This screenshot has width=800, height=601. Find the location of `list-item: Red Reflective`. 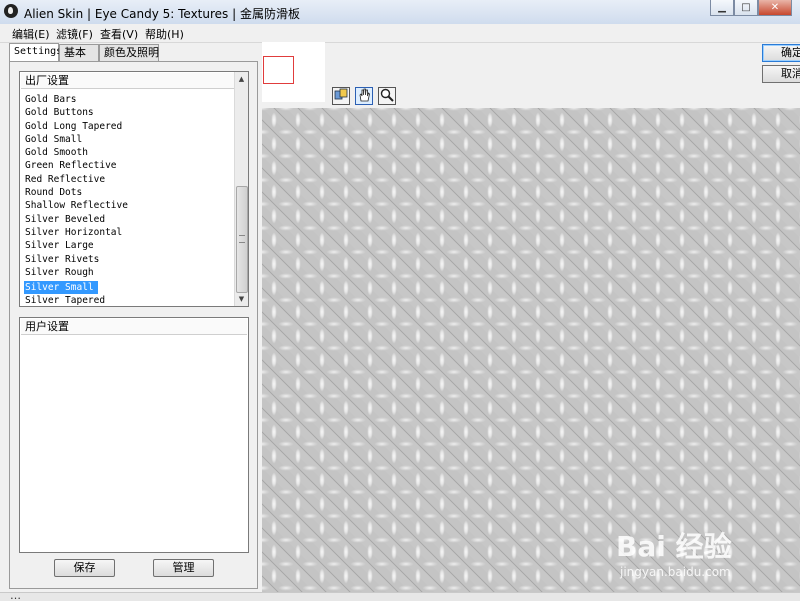

list-item: Red Reflective is located at coordinates (130, 179).